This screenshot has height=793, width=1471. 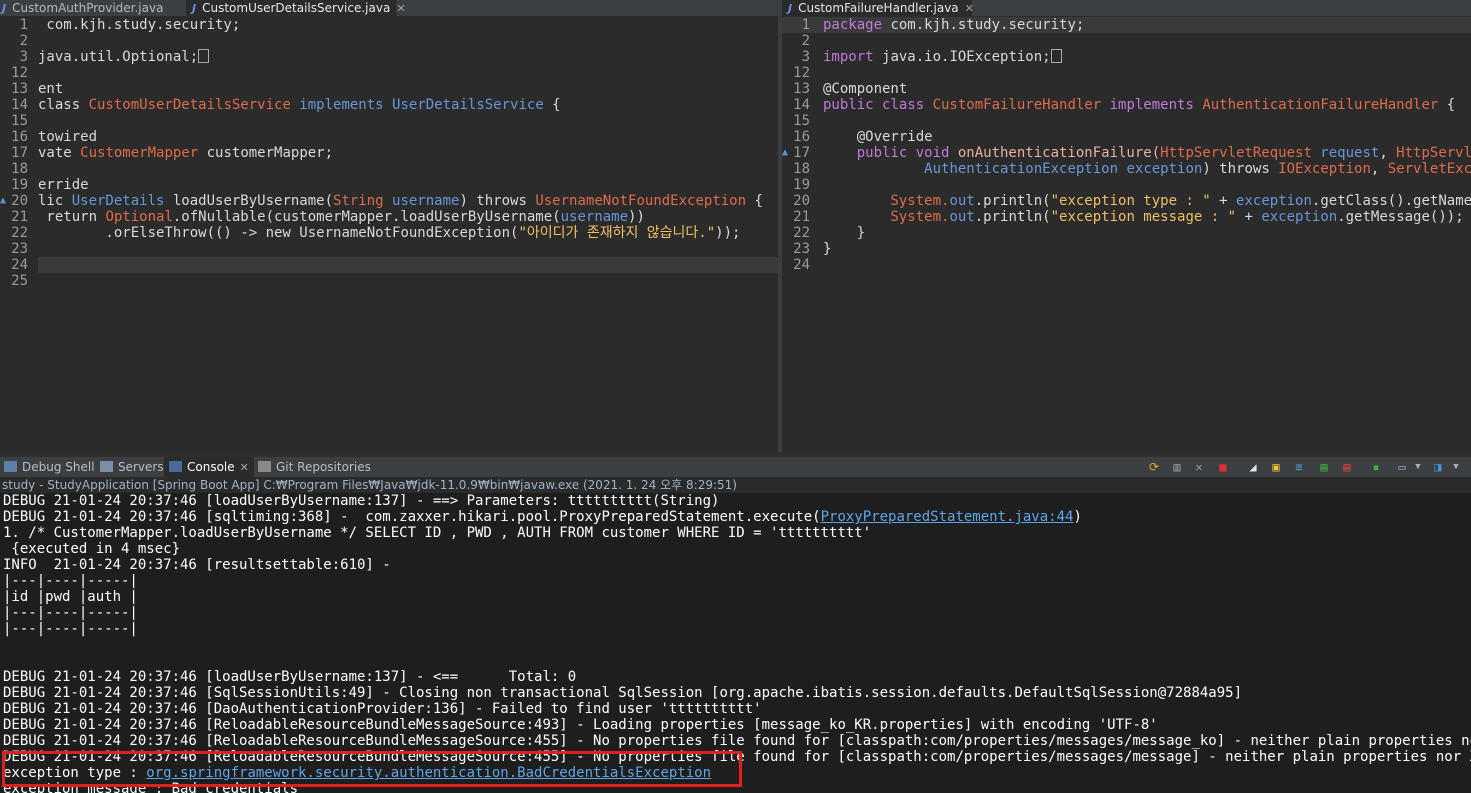 What do you see at coordinates (70, 597) in the screenshot?
I see `console-line: |id |pwd |auth |` at bounding box center [70, 597].